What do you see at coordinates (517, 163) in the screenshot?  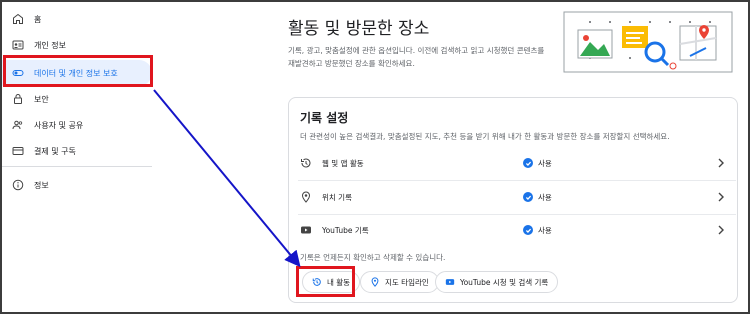 I see `settings-row-web-app-activity: 웹 및 앱 활동 사용` at bounding box center [517, 163].